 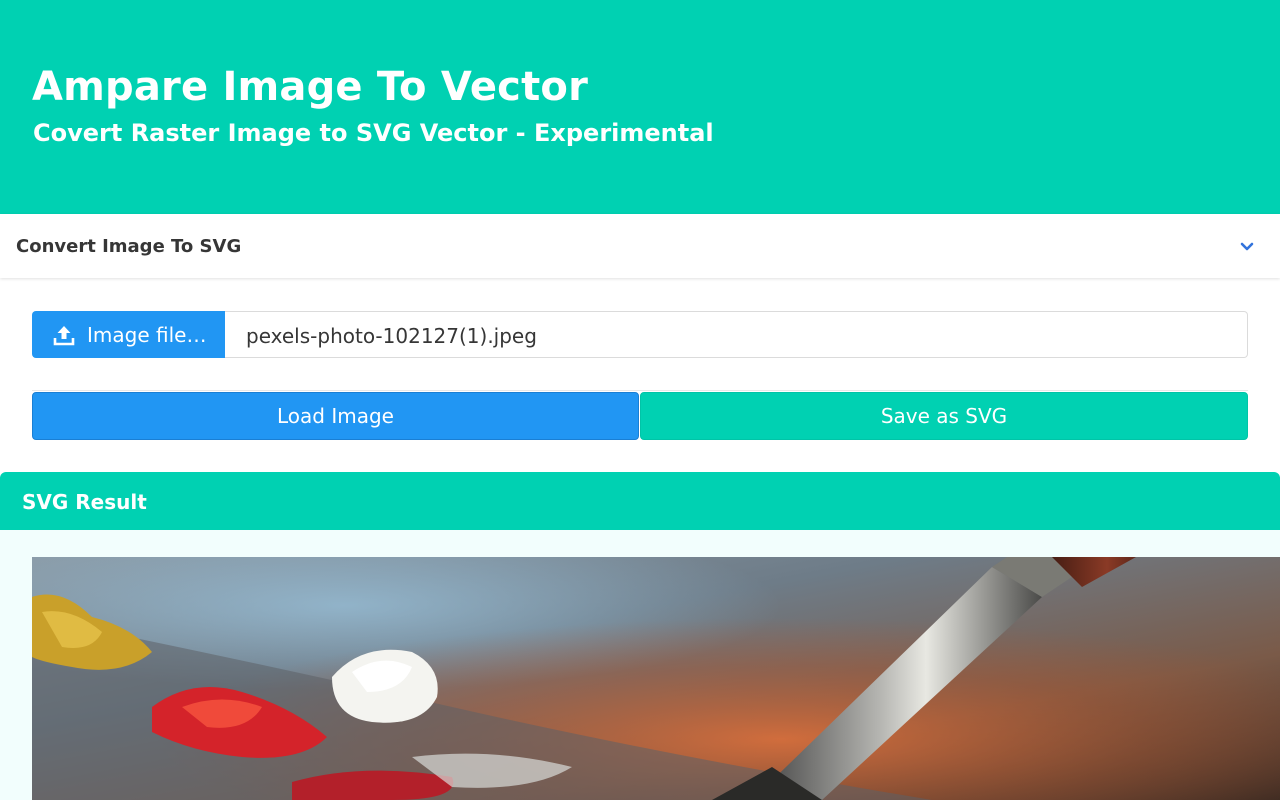 What do you see at coordinates (335, 416) in the screenshot?
I see `load-image-button: Load Image` at bounding box center [335, 416].